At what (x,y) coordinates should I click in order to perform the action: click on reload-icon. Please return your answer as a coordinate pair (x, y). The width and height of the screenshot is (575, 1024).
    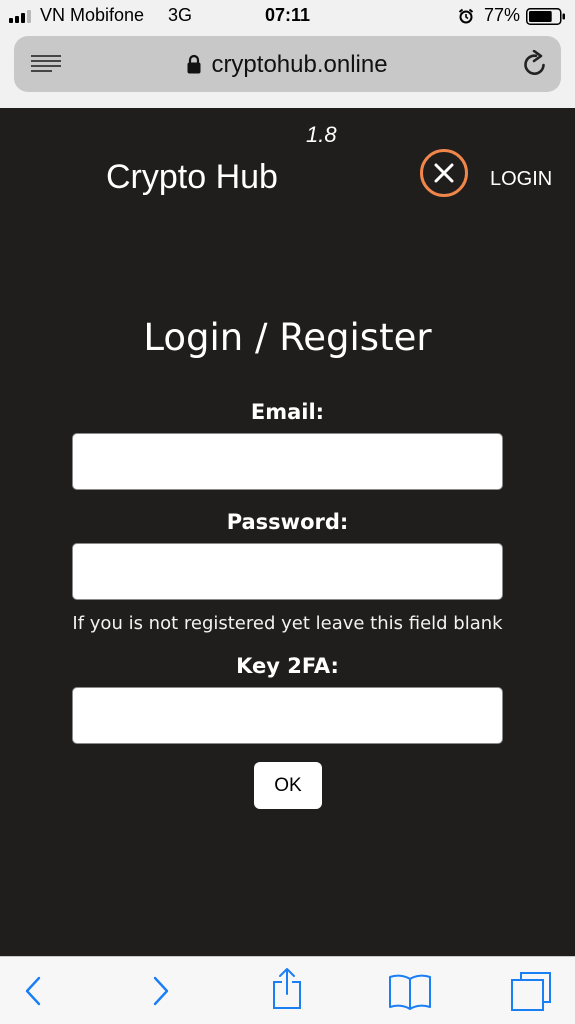
    Looking at the image, I should click on (535, 64).